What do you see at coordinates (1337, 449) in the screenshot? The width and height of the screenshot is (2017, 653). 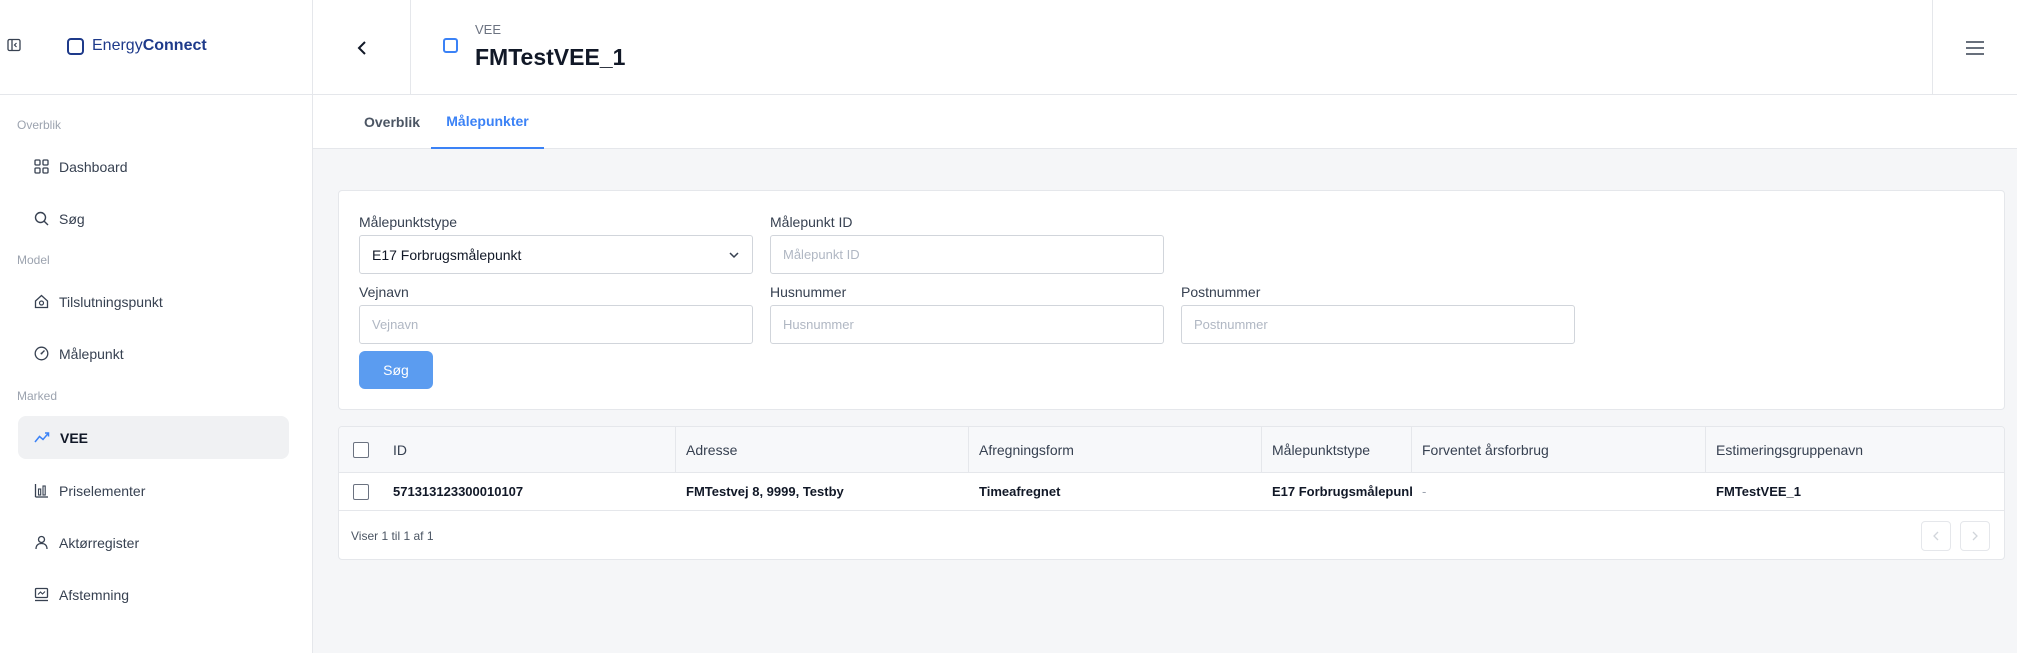 I see `column-header-malepunktstype: Målepunktstype` at bounding box center [1337, 449].